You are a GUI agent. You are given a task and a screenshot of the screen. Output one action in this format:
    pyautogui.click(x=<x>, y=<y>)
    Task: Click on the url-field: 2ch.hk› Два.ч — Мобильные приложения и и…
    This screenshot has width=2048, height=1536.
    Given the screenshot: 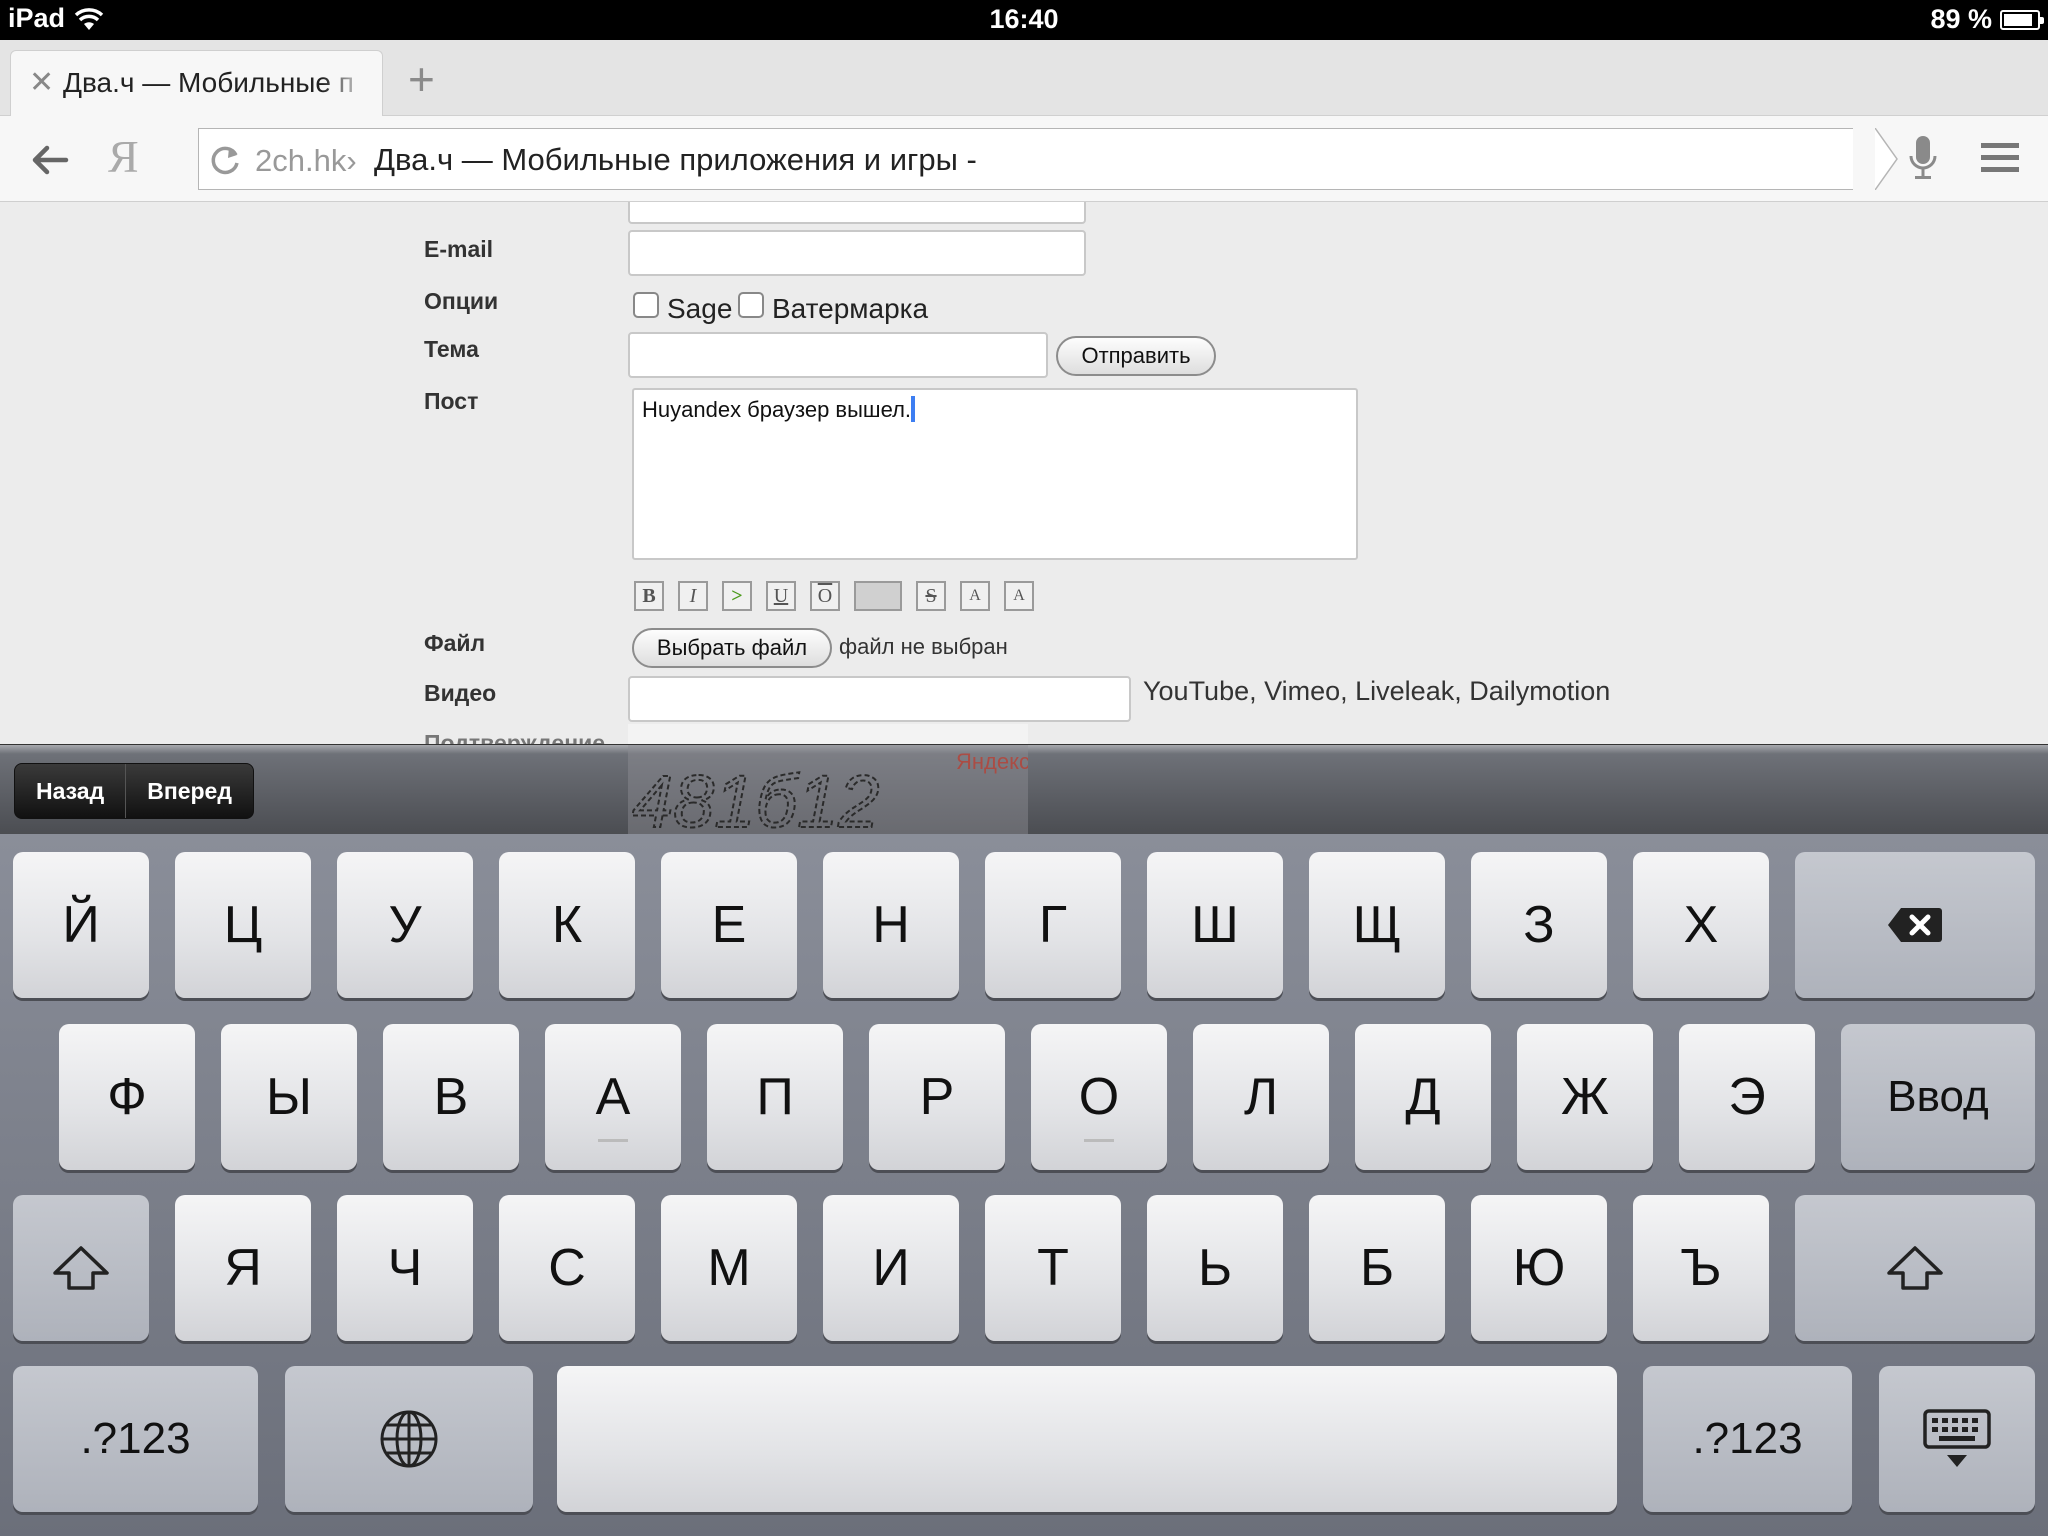 What is the action you would take?
    pyautogui.click(x=1048, y=159)
    